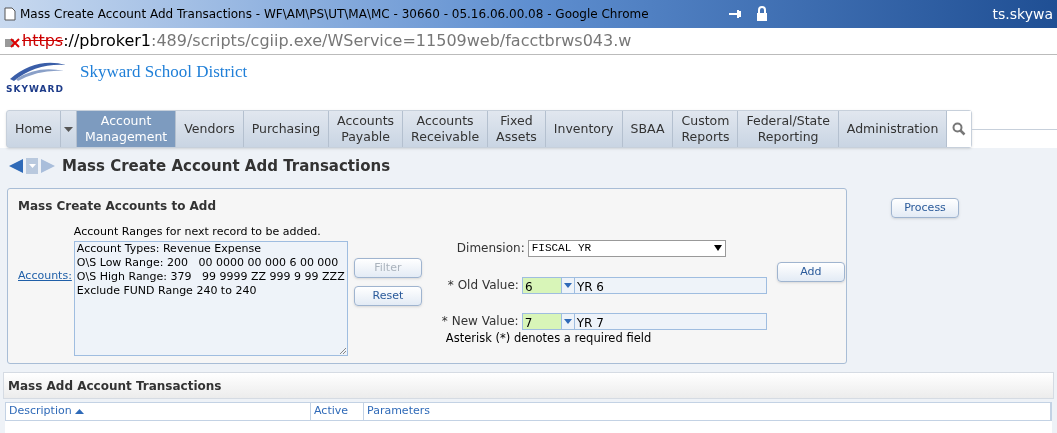 The height and width of the screenshot is (433, 1057). I want to click on back-arrow-icon, so click(16, 166).